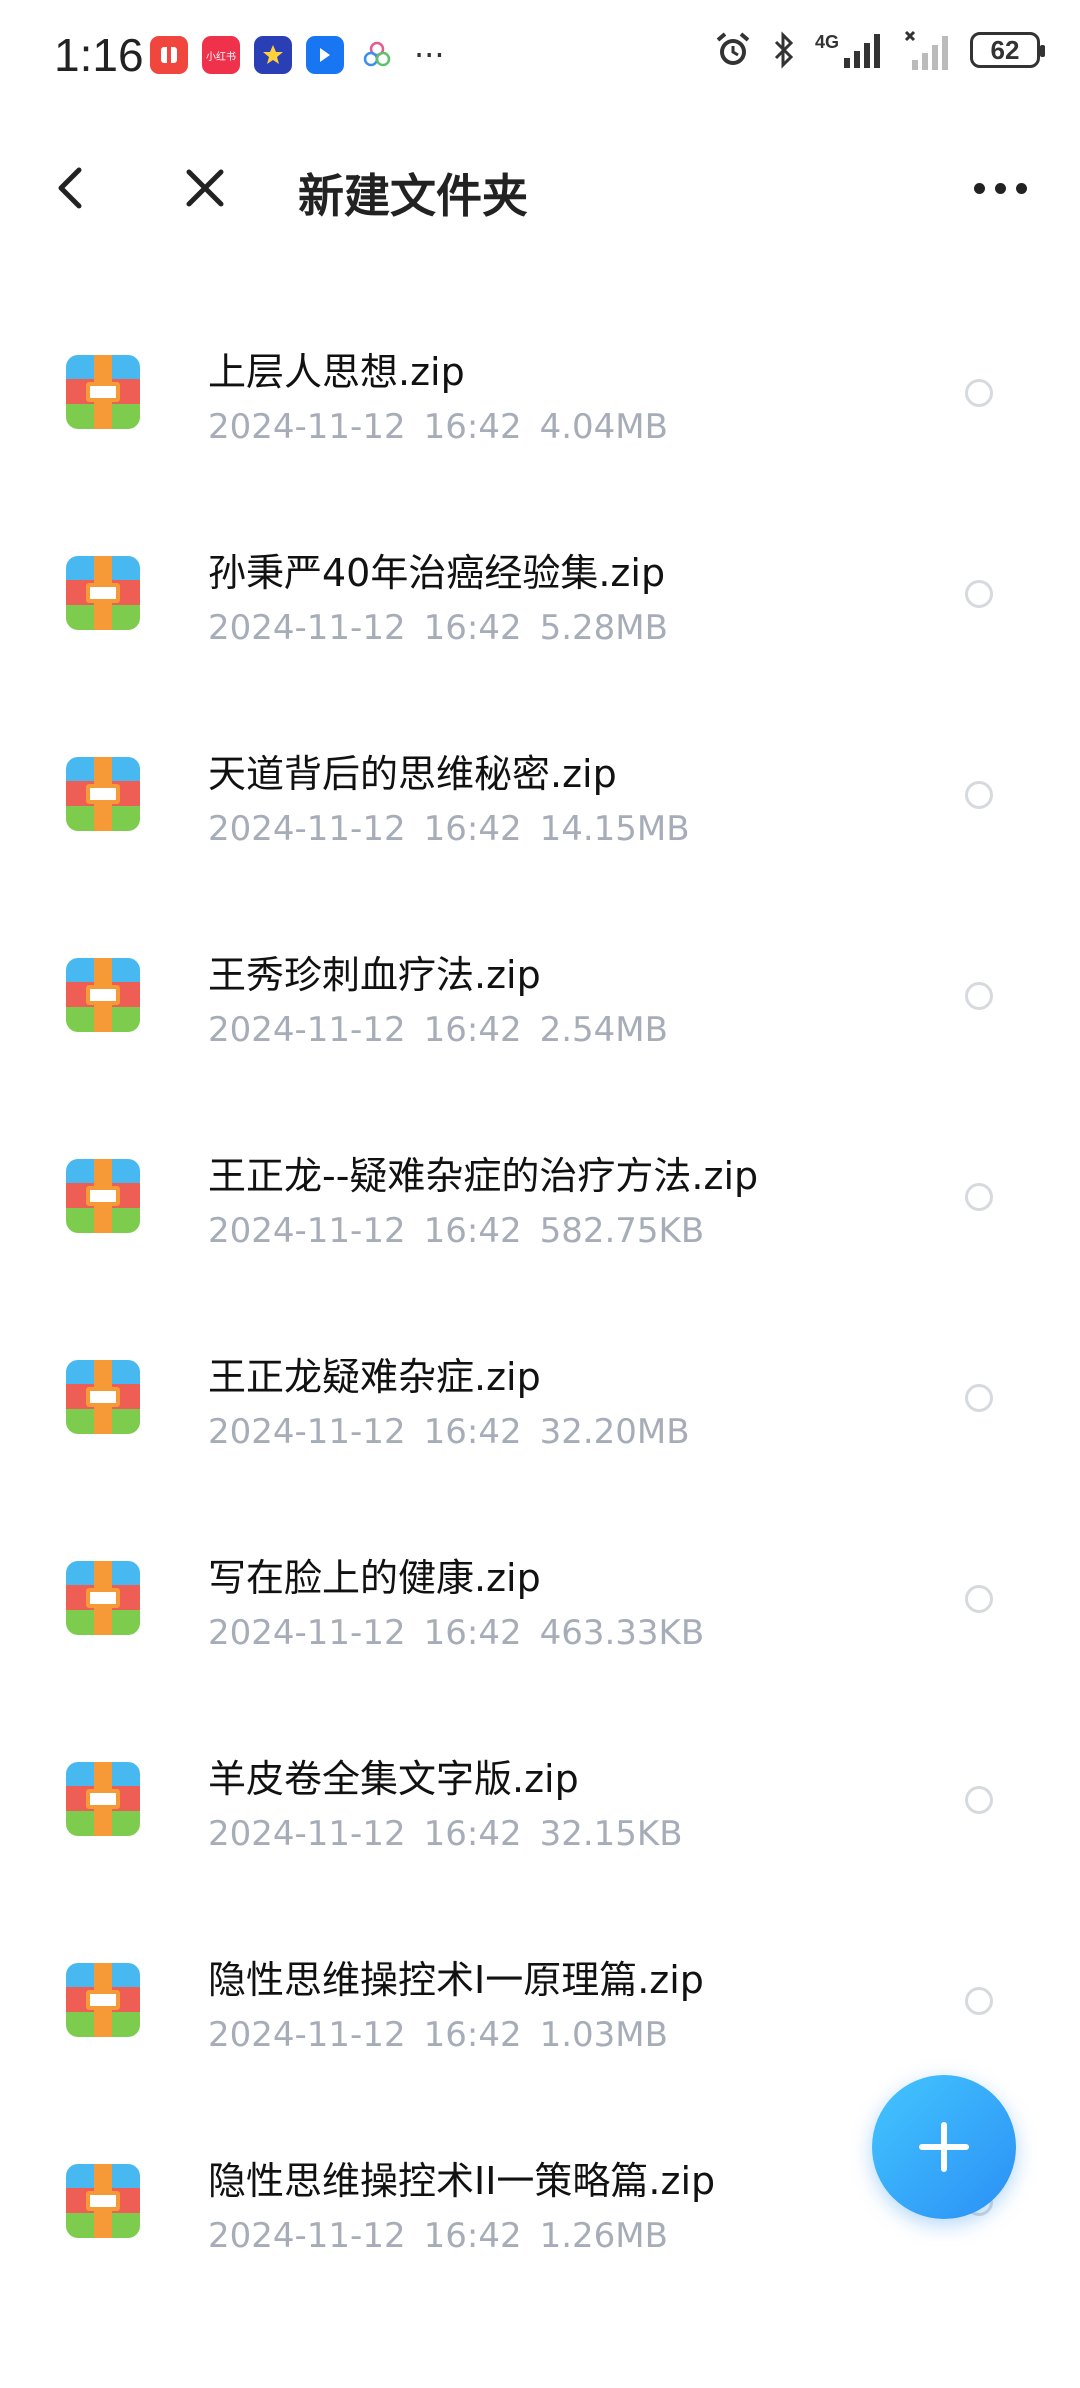  I want to click on top-bar: 新建文件夹, so click(540, 190).